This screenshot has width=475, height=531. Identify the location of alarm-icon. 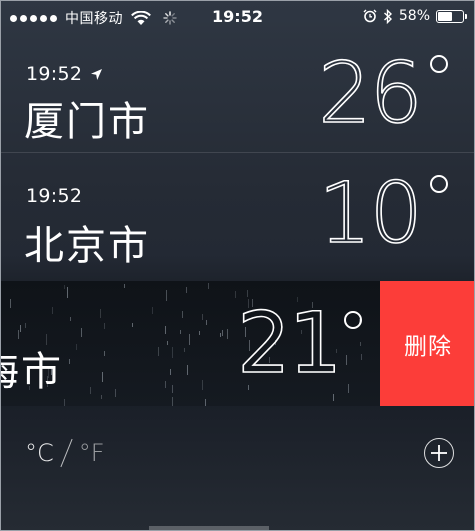
(370, 16).